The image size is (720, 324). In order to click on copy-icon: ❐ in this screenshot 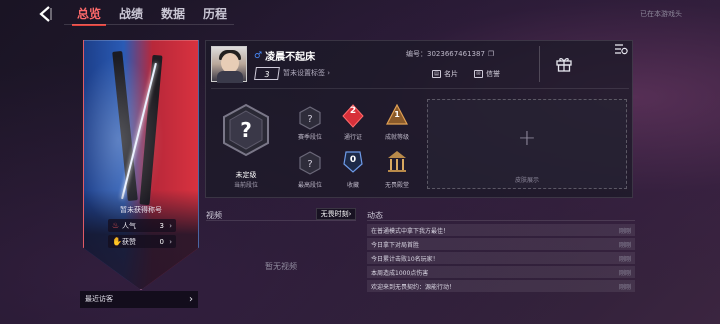, I will do `click(491, 54)`.